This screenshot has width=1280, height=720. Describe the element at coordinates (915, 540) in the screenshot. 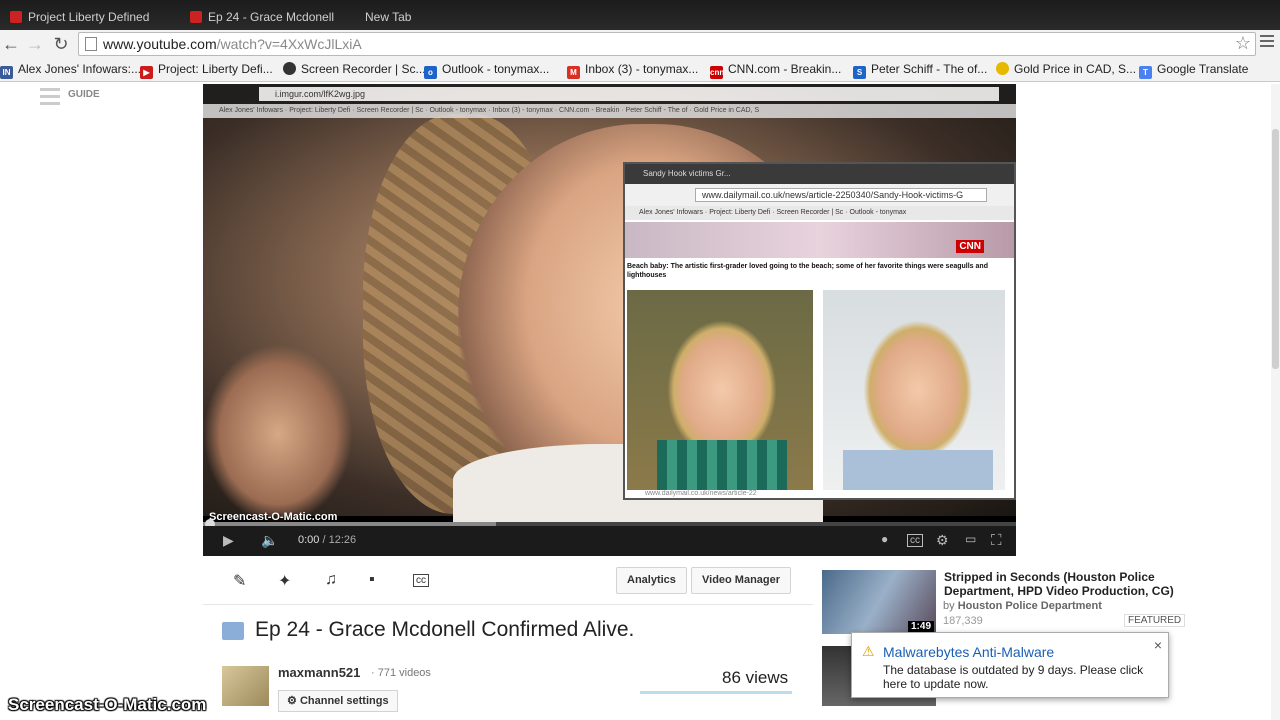

I see `captions-icon: cc` at that location.